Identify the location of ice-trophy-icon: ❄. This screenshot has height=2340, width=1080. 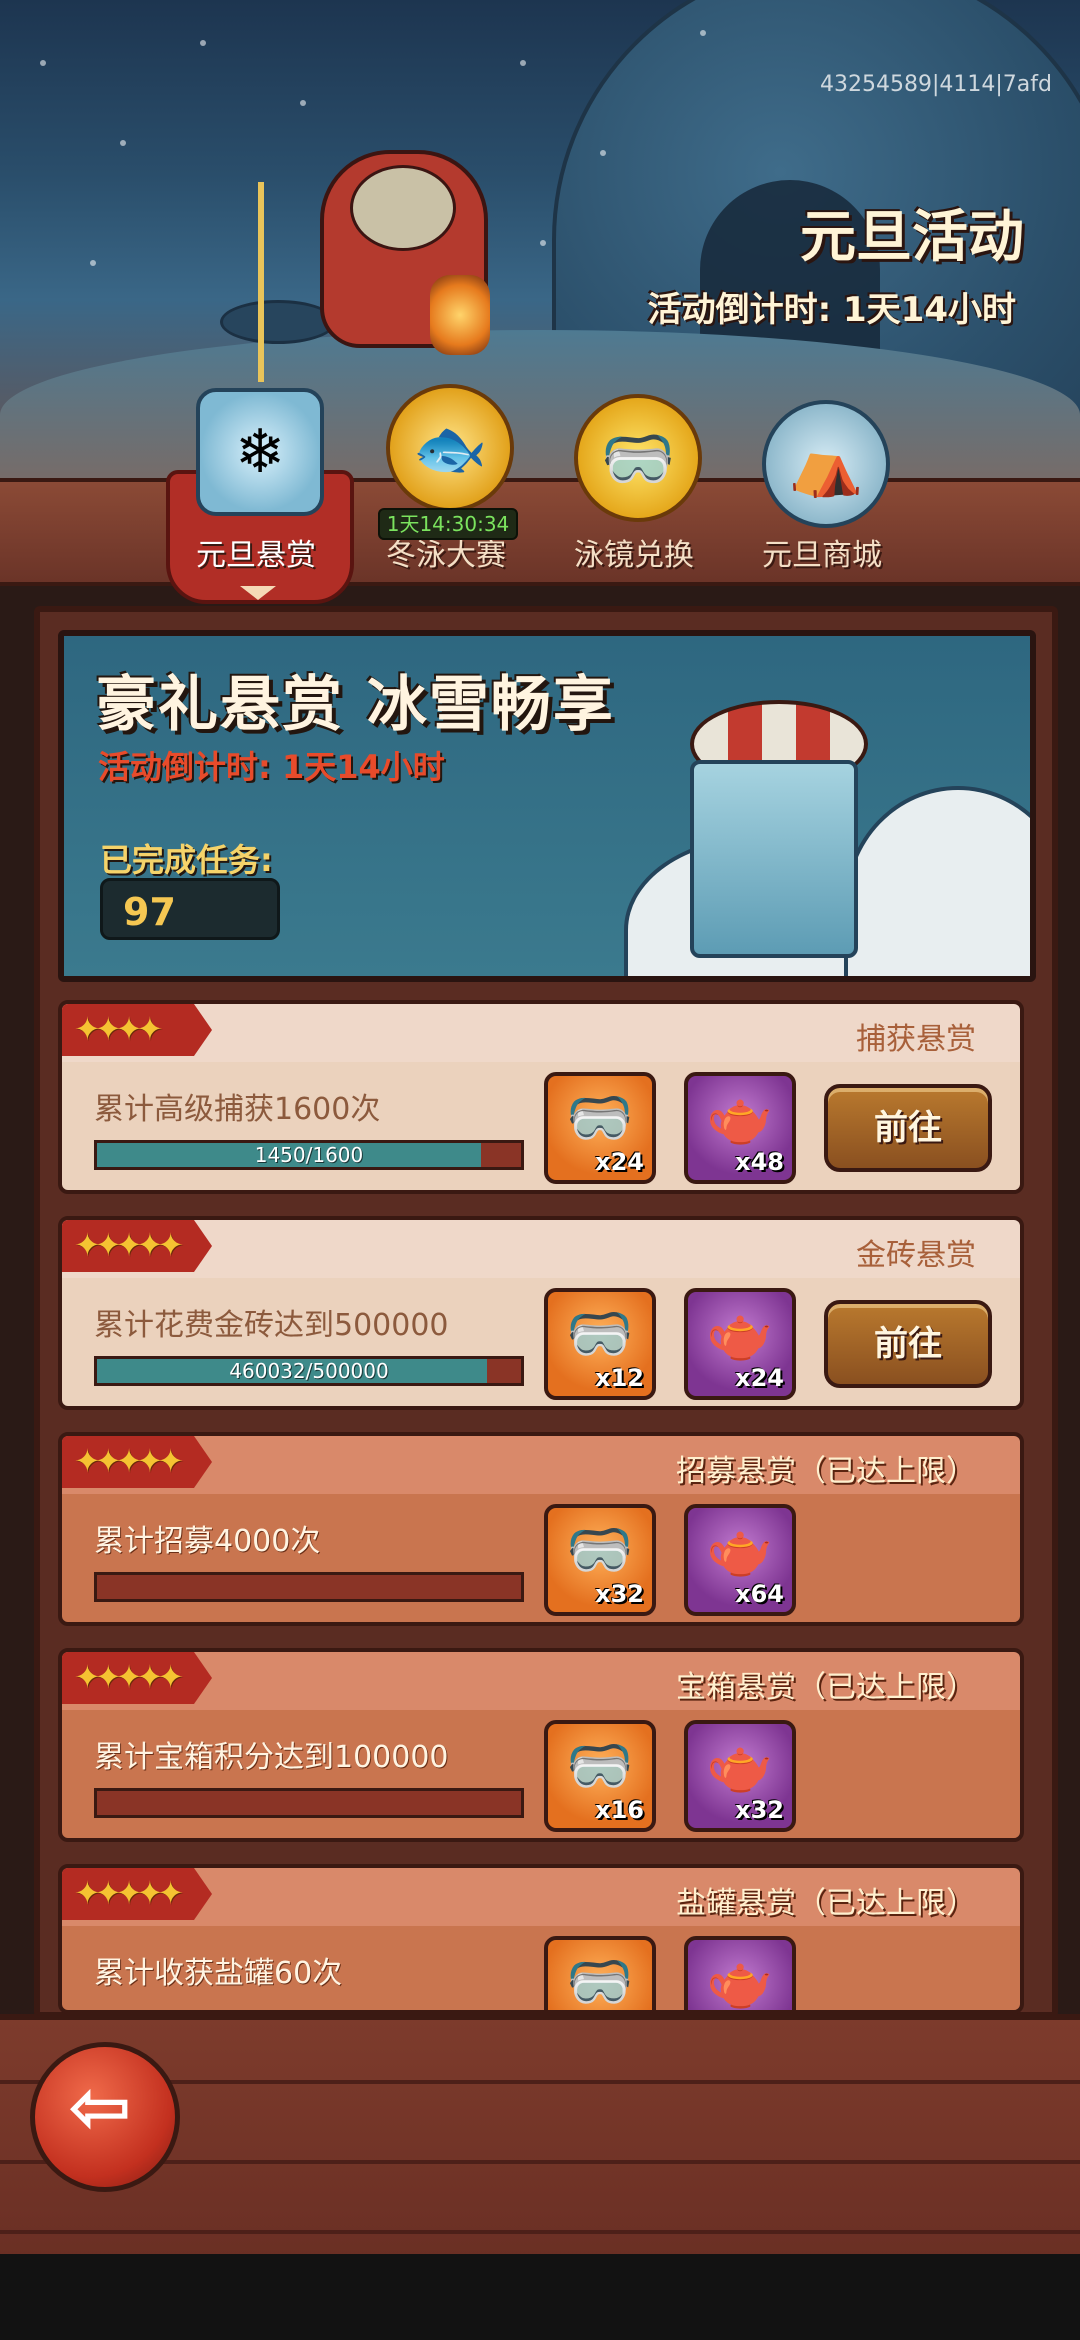
(260, 452).